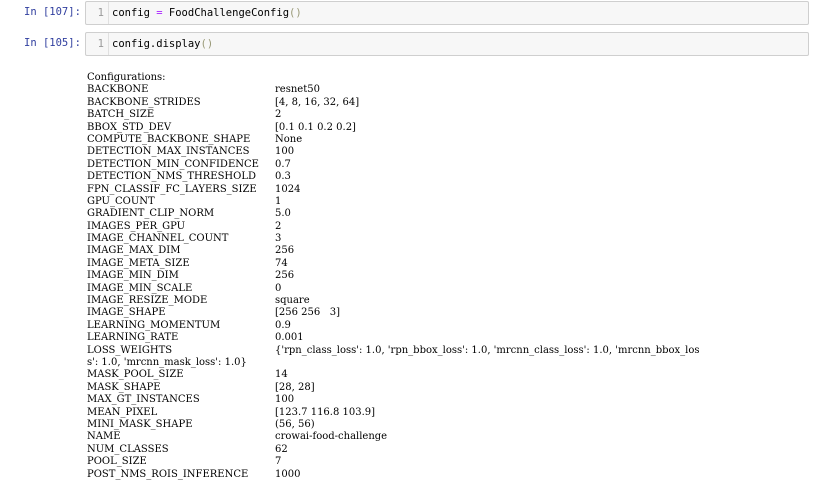 Image resolution: width=825 pixels, height=481 pixels. I want to click on config-row: POST_NMS_ROIS_INFERENCE 1000, so click(449, 475).